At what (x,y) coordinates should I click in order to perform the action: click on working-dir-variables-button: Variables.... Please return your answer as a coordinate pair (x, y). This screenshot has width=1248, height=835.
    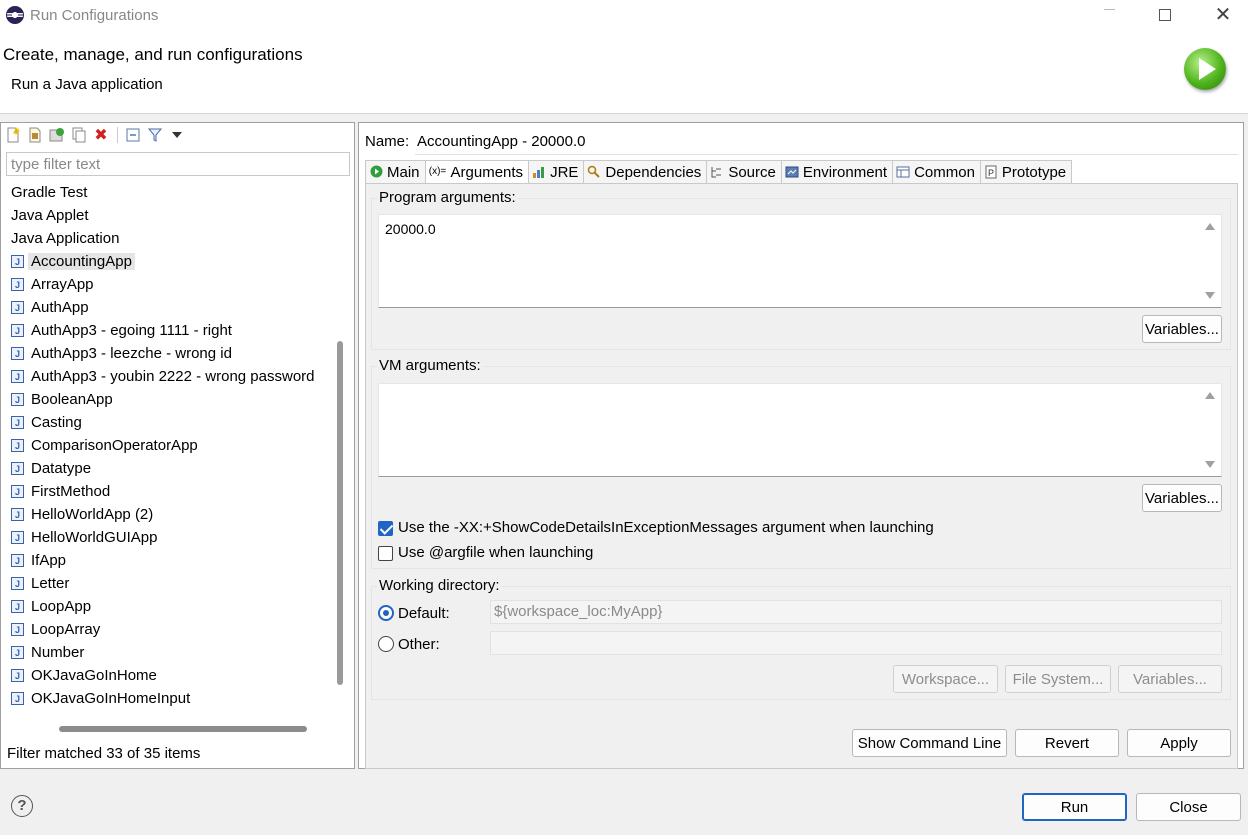
    Looking at the image, I should click on (1170, 679).